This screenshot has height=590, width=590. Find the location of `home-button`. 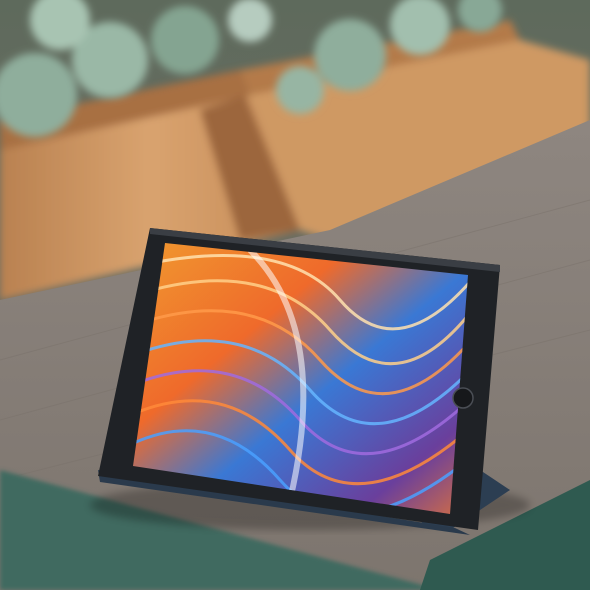

home-button is located at coordinates (463, 398).